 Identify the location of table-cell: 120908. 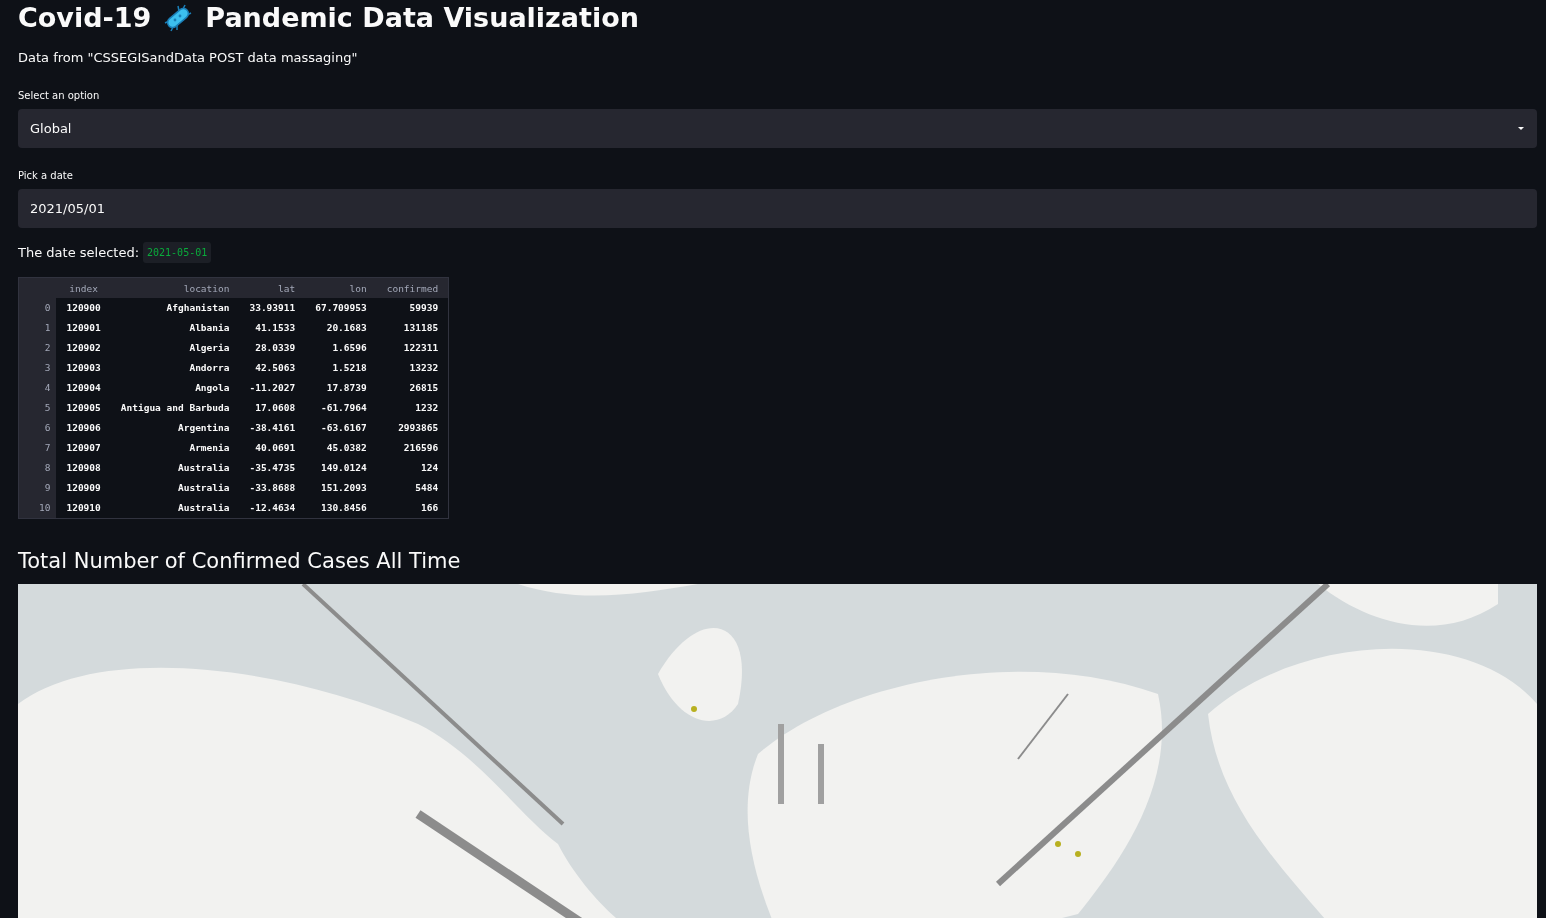
(83, 468).